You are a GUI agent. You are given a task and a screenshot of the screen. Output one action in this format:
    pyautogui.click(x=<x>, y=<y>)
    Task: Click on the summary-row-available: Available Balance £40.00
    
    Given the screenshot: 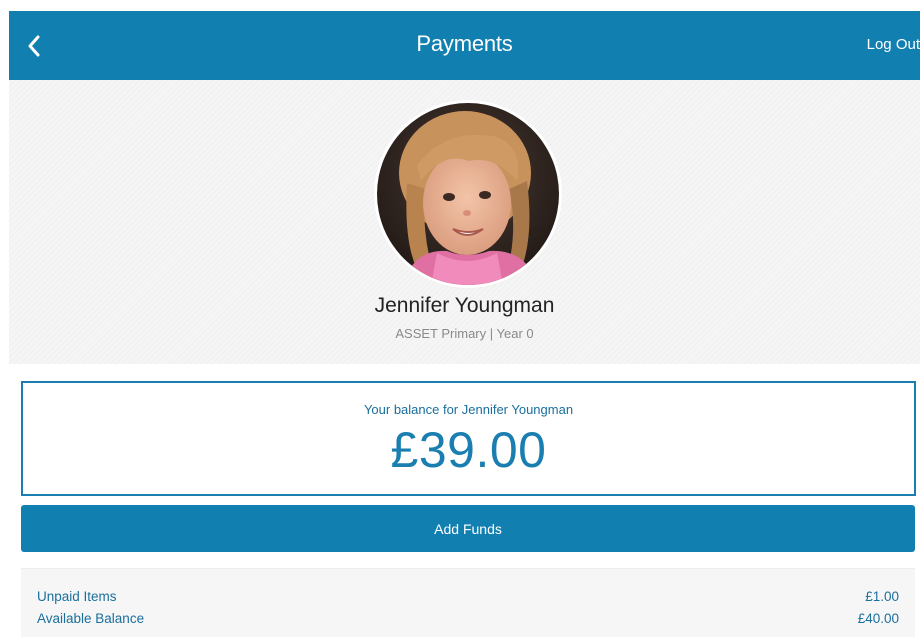 What is the action you would take?
    pyautogui.click(x=468, y=620)
    